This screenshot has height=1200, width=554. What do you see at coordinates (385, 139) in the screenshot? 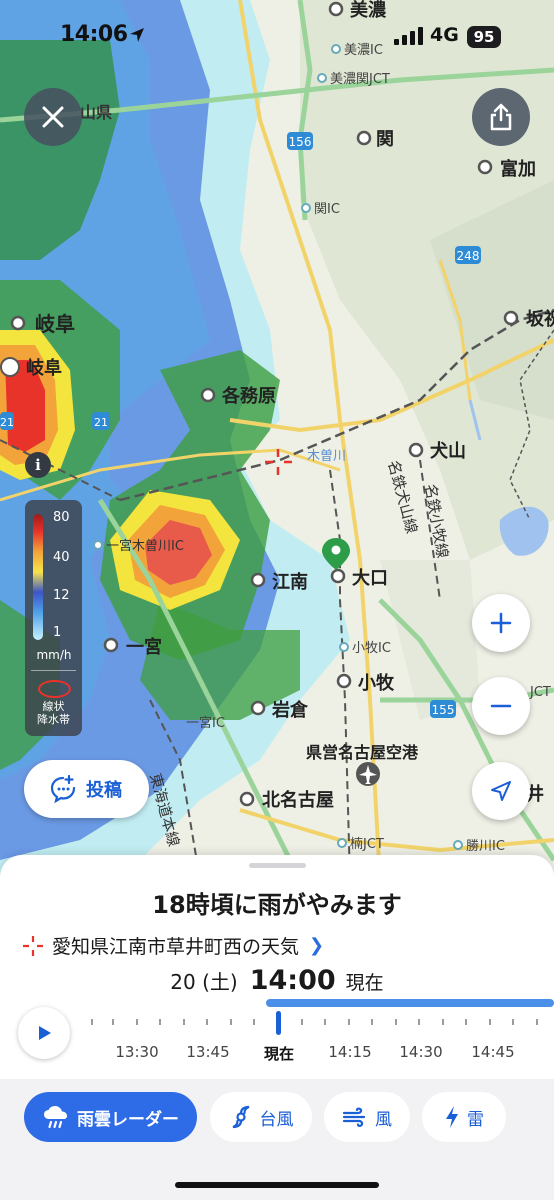
I see `map-label: 関` at bounding box center [385, 139].